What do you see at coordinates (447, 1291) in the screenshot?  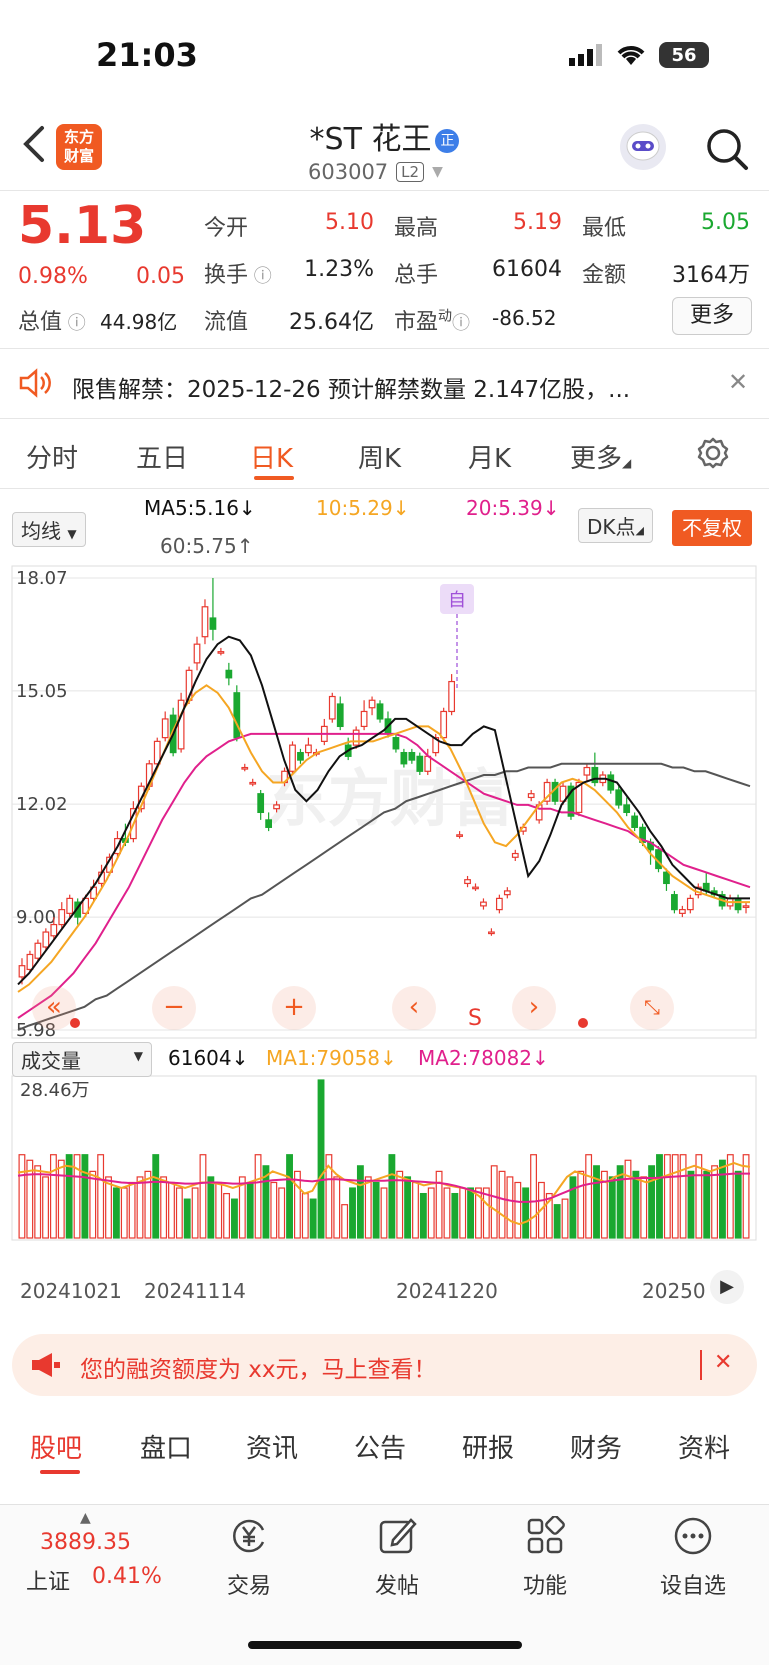 I see `x-tick-label: 20241220` at bounding box center [447, 1291].